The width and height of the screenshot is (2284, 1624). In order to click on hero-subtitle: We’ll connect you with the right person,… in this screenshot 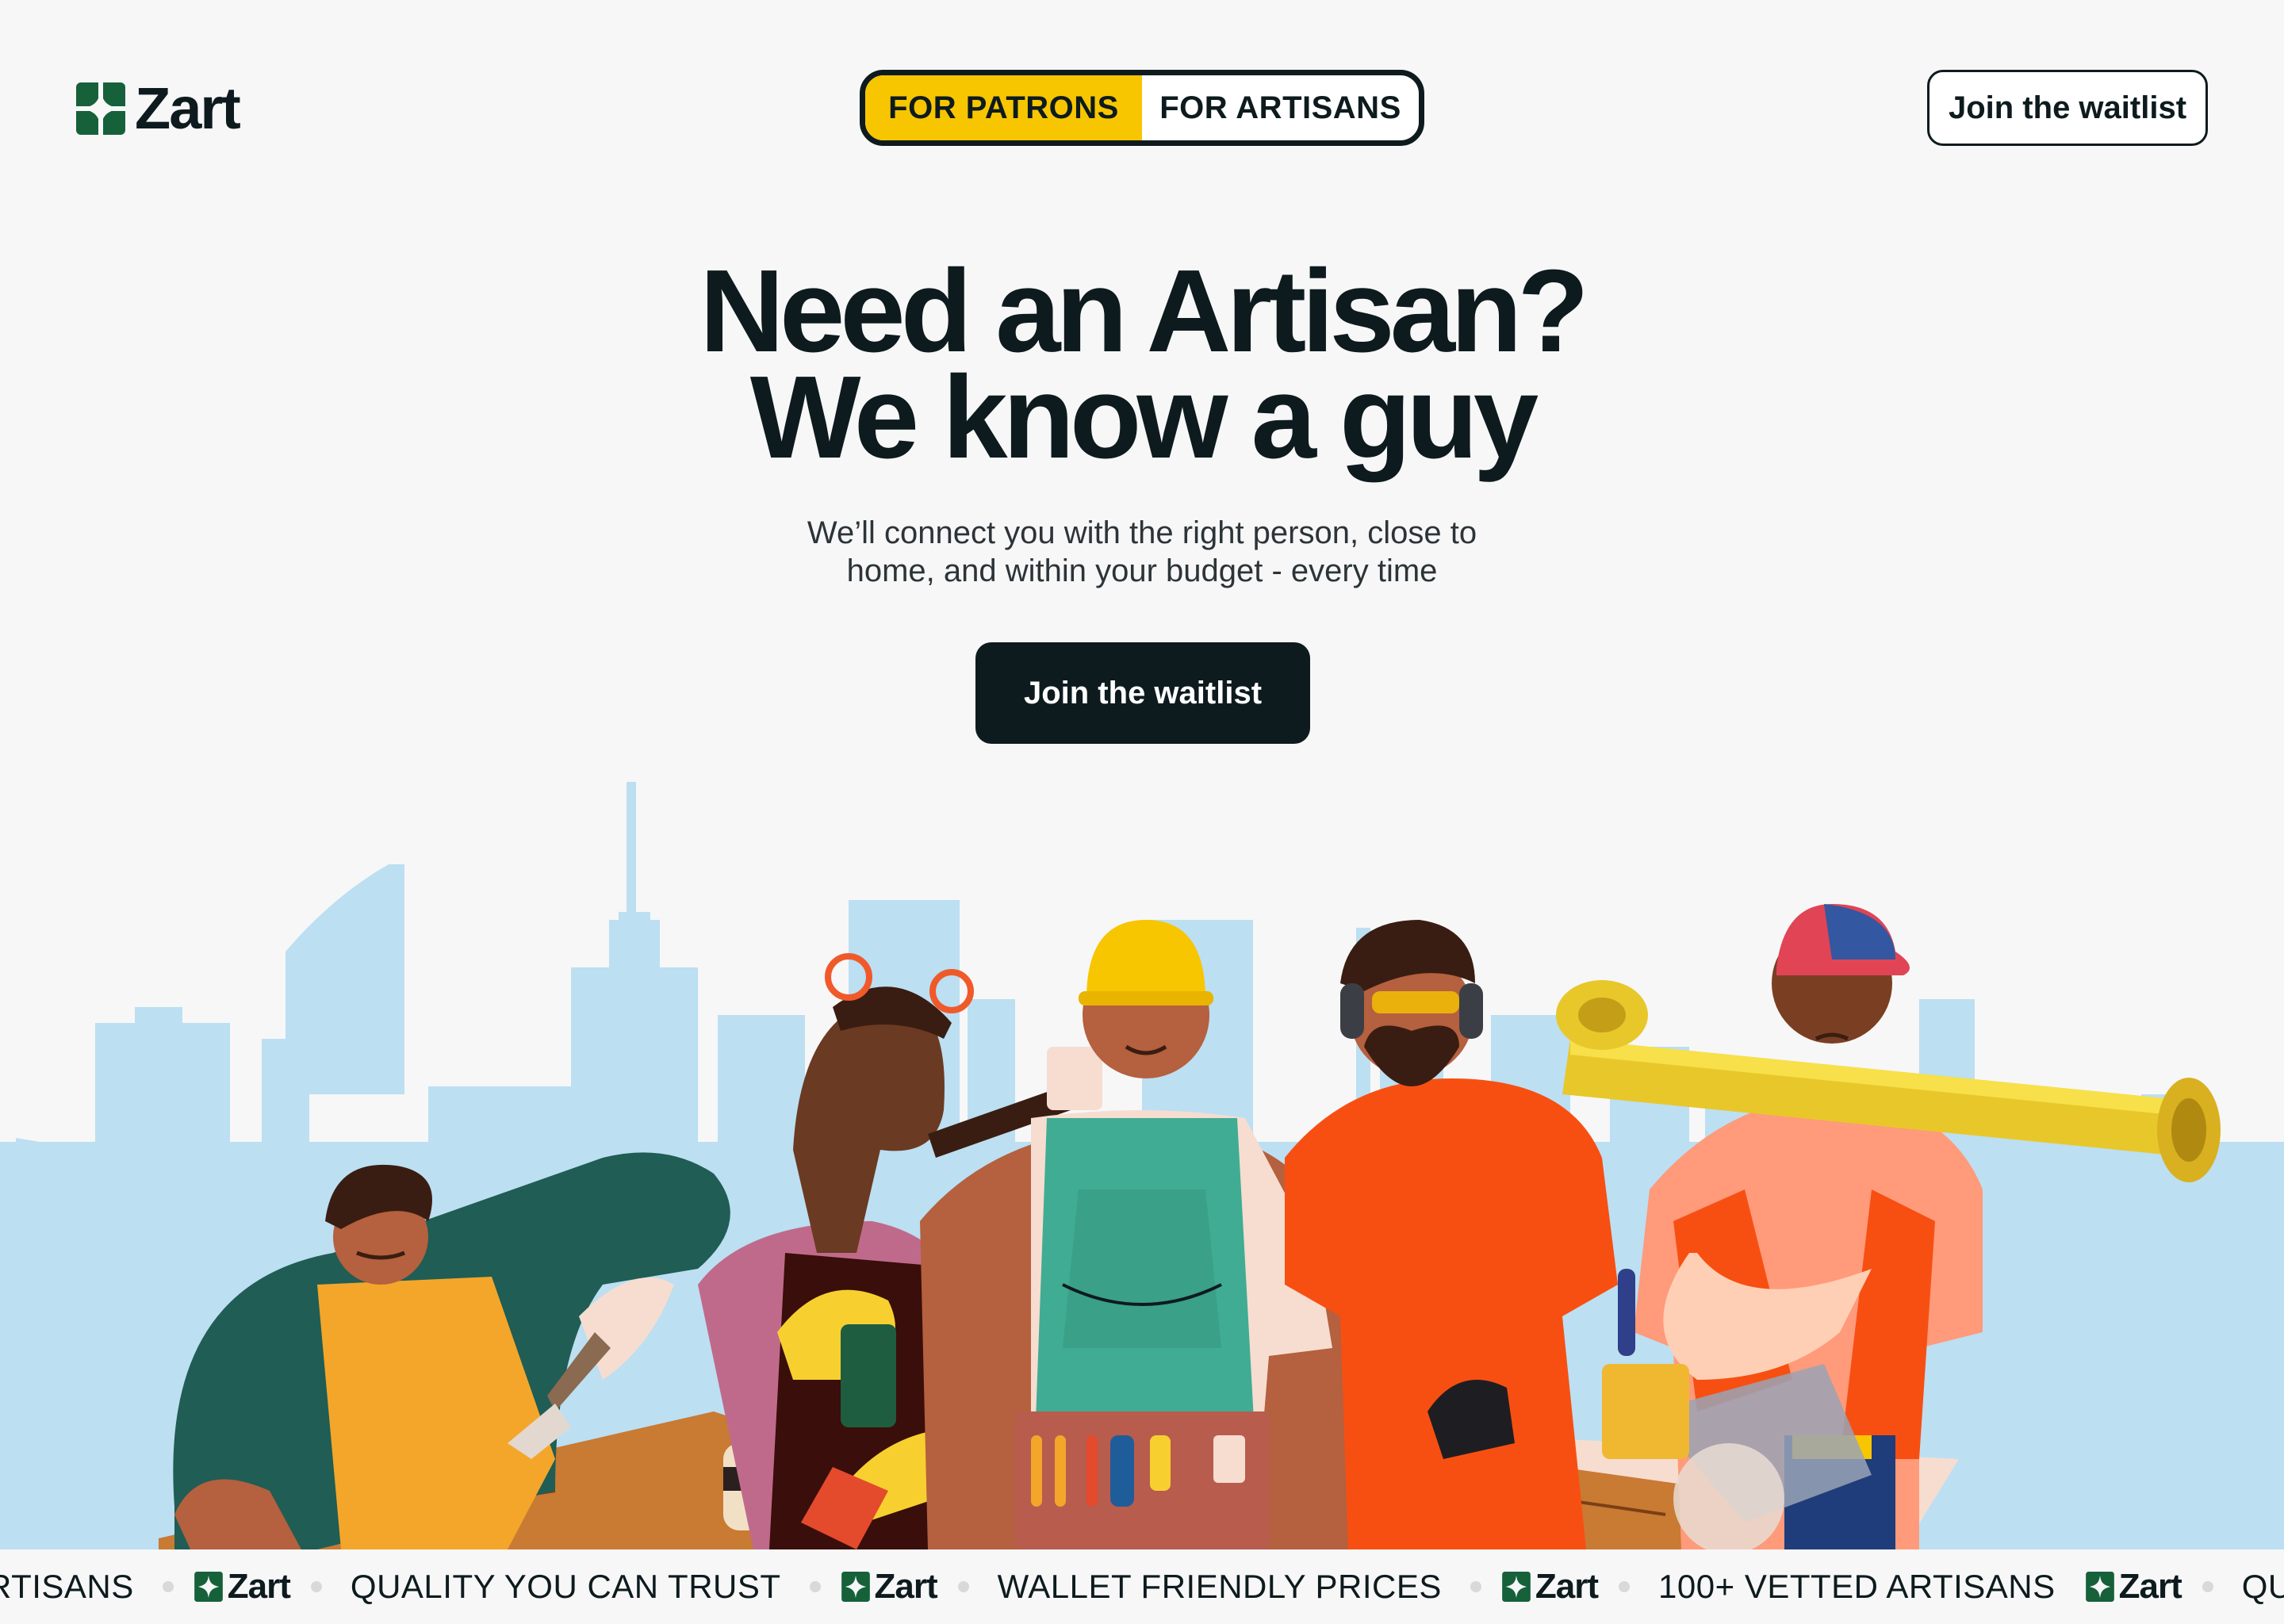, I will do `click(1142, 552)`.